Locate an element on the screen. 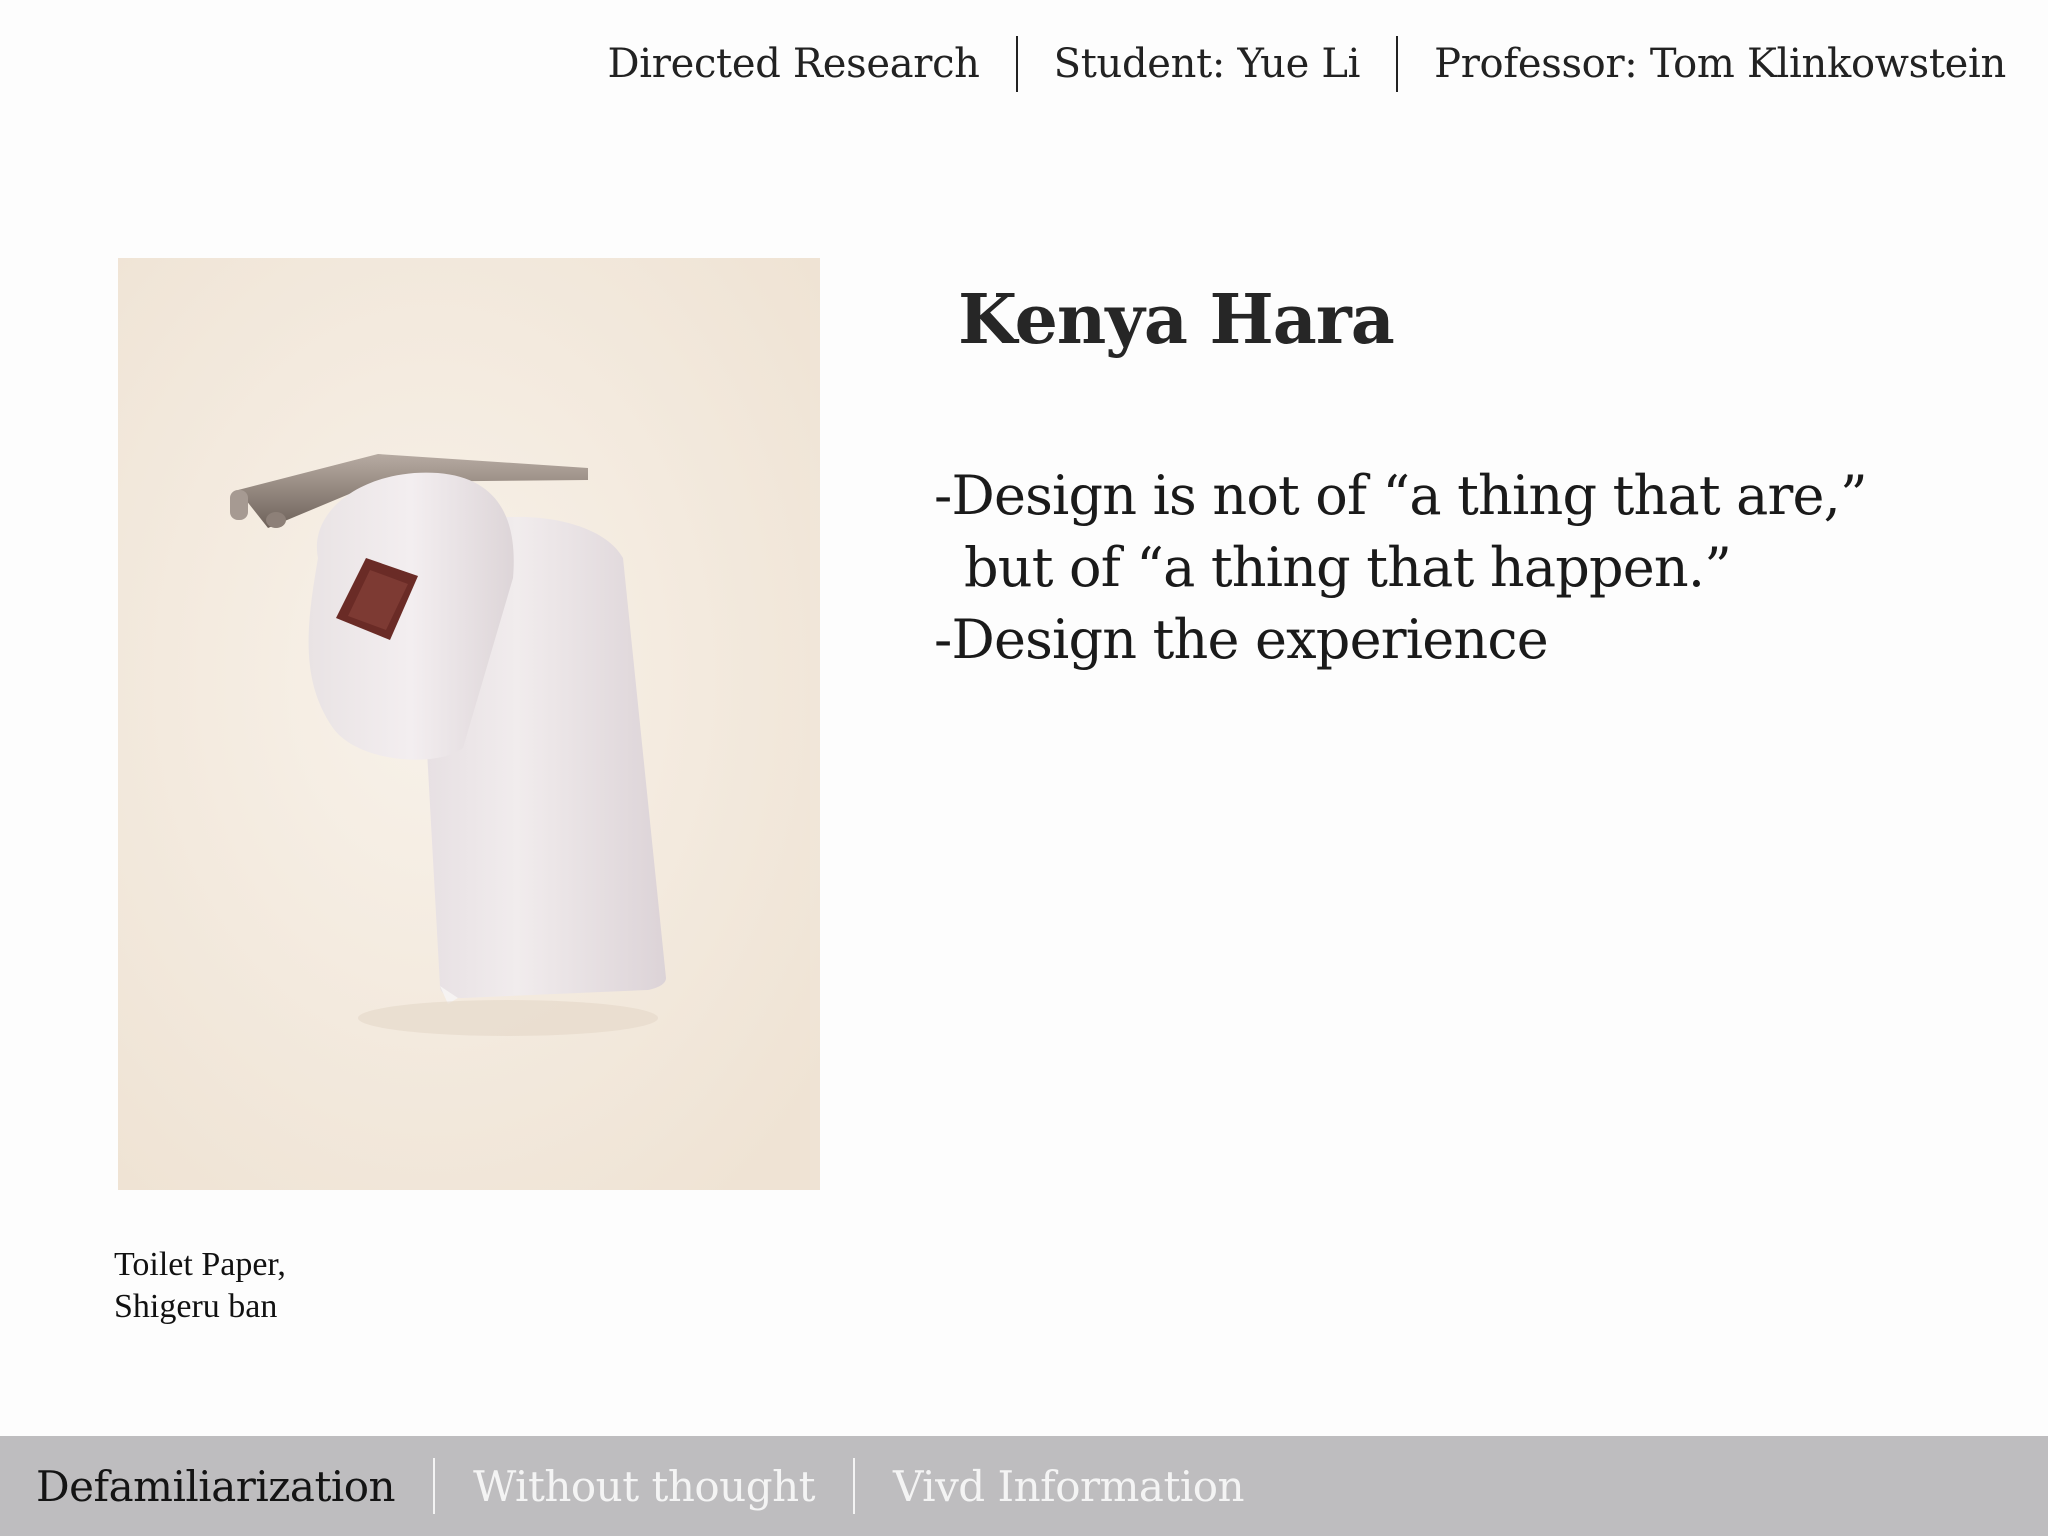 The image size is (2048, 1536). tab-vivd-information: Vivd Information is located at coordinates (1069, 1486).